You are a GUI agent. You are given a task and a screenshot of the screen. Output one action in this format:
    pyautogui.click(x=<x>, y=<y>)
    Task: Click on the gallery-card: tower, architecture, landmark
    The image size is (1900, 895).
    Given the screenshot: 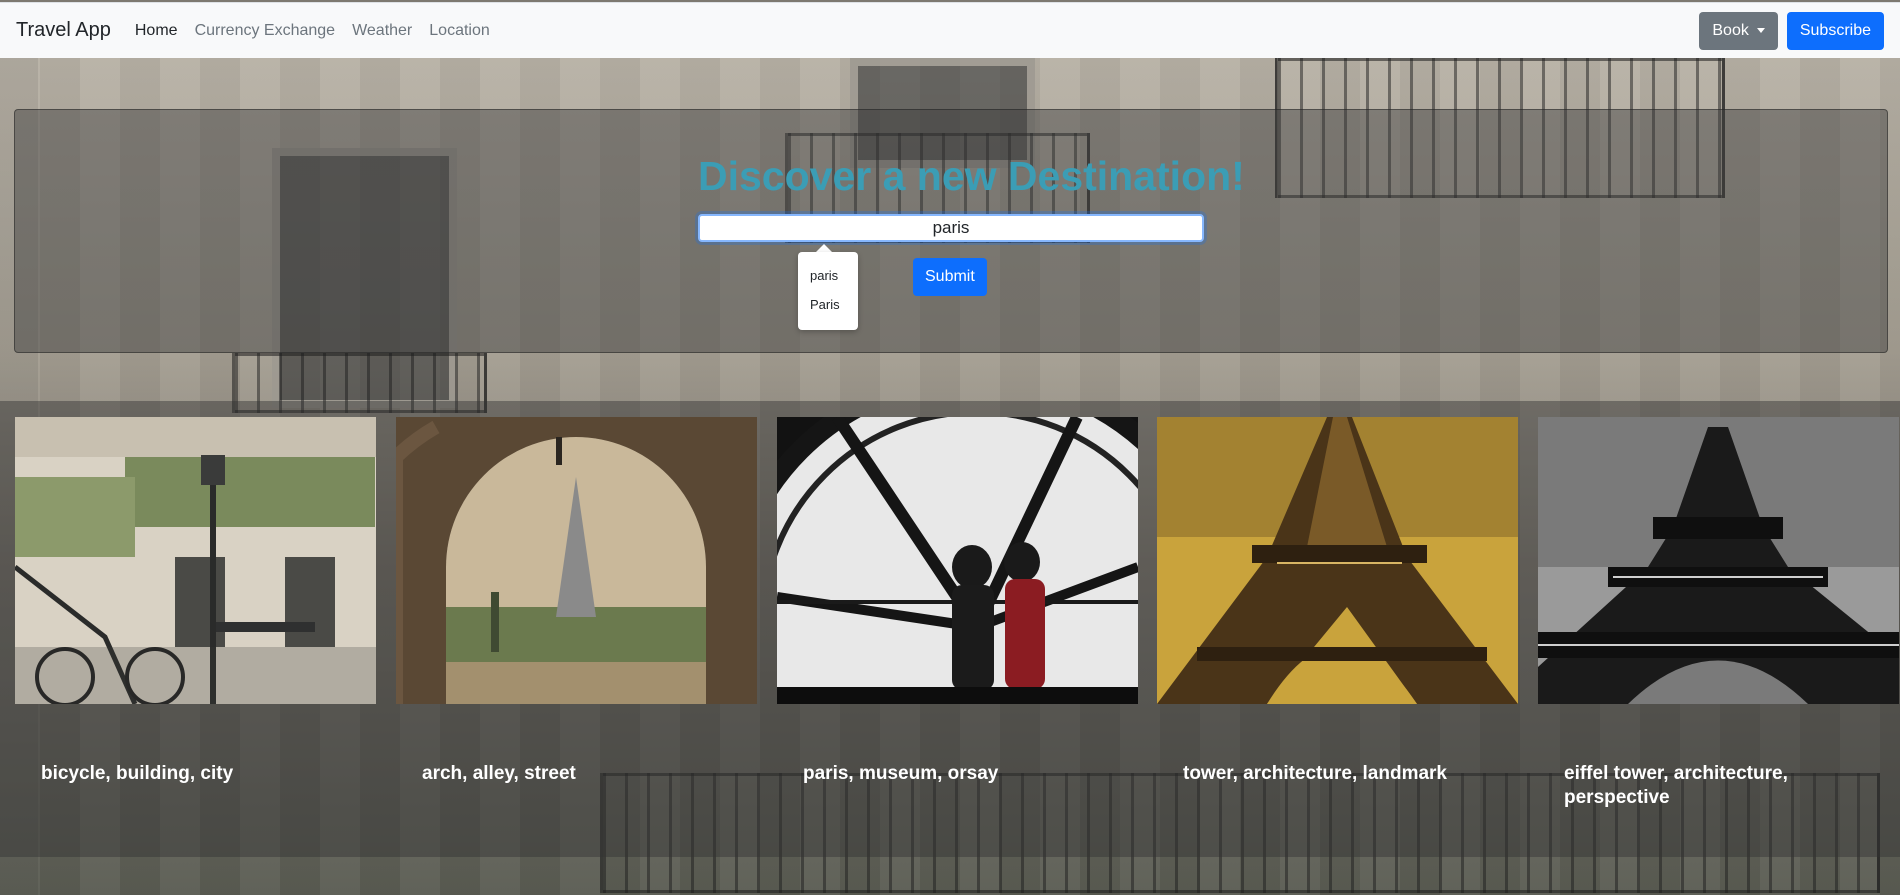 What is the action you would take?
    pyautogui.click(x=1337, y=600)
    